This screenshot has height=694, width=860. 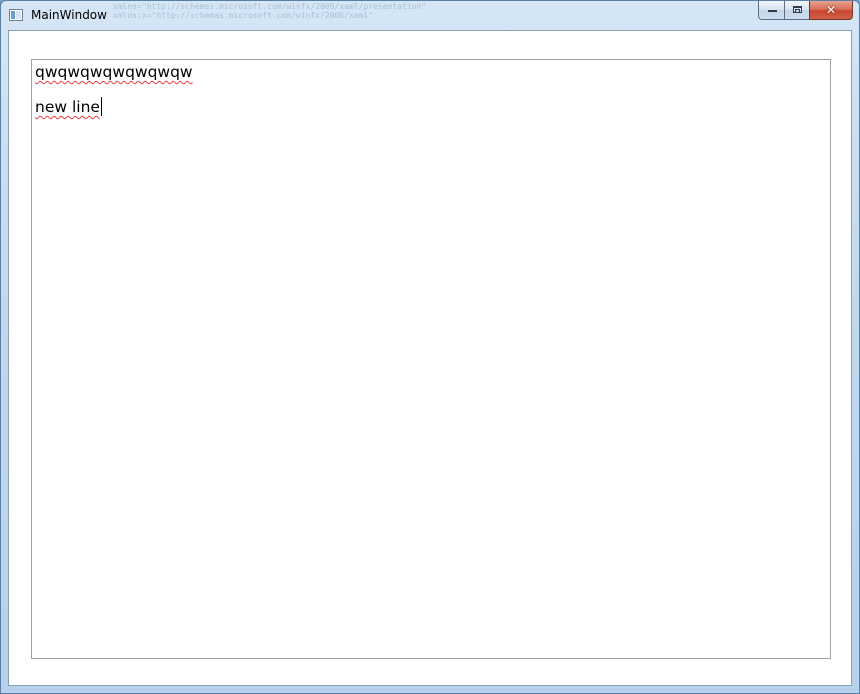 I want to click on misspelled-word: qwqwqwqwqwqwqw, so click(x=114, y=72).